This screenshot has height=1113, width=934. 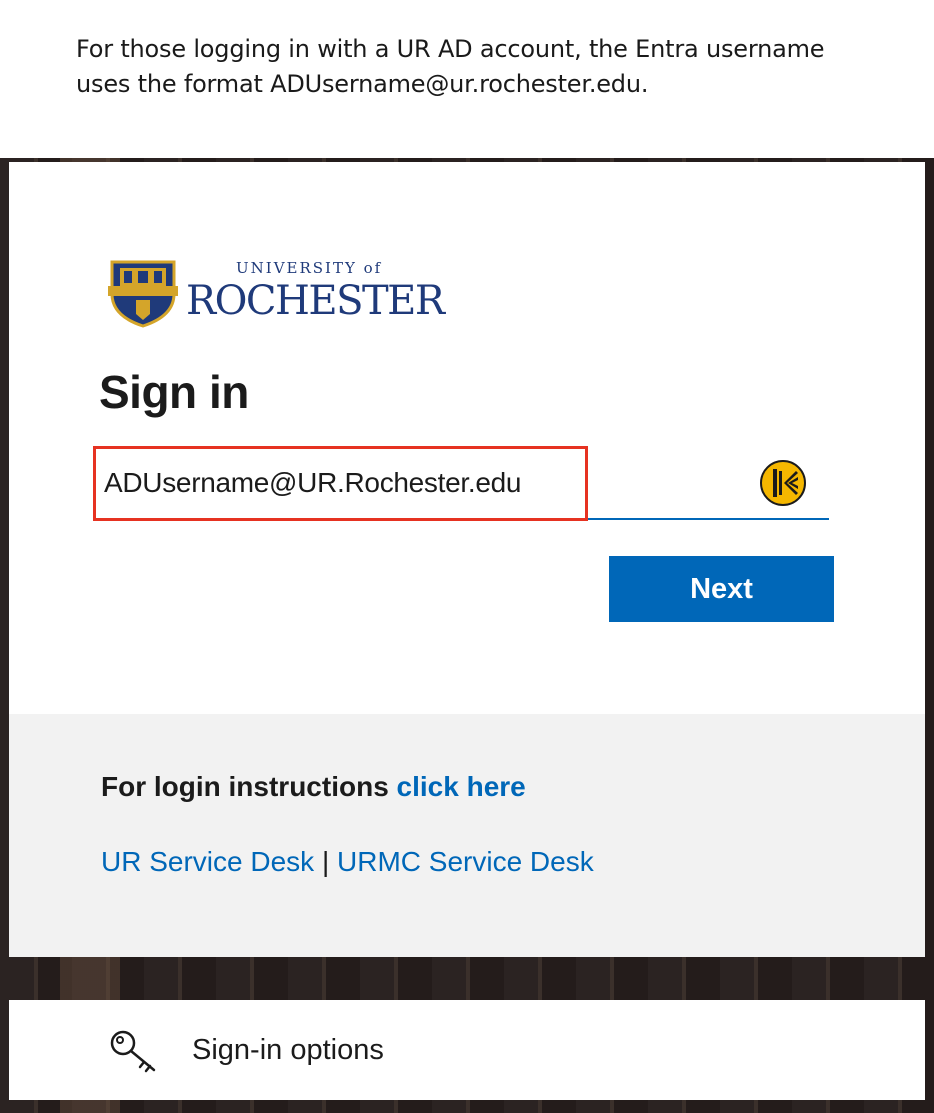 What do you see at coordinates (339, 483) in the screenshot?
I see `username-input` at bounding box center [339, 483].